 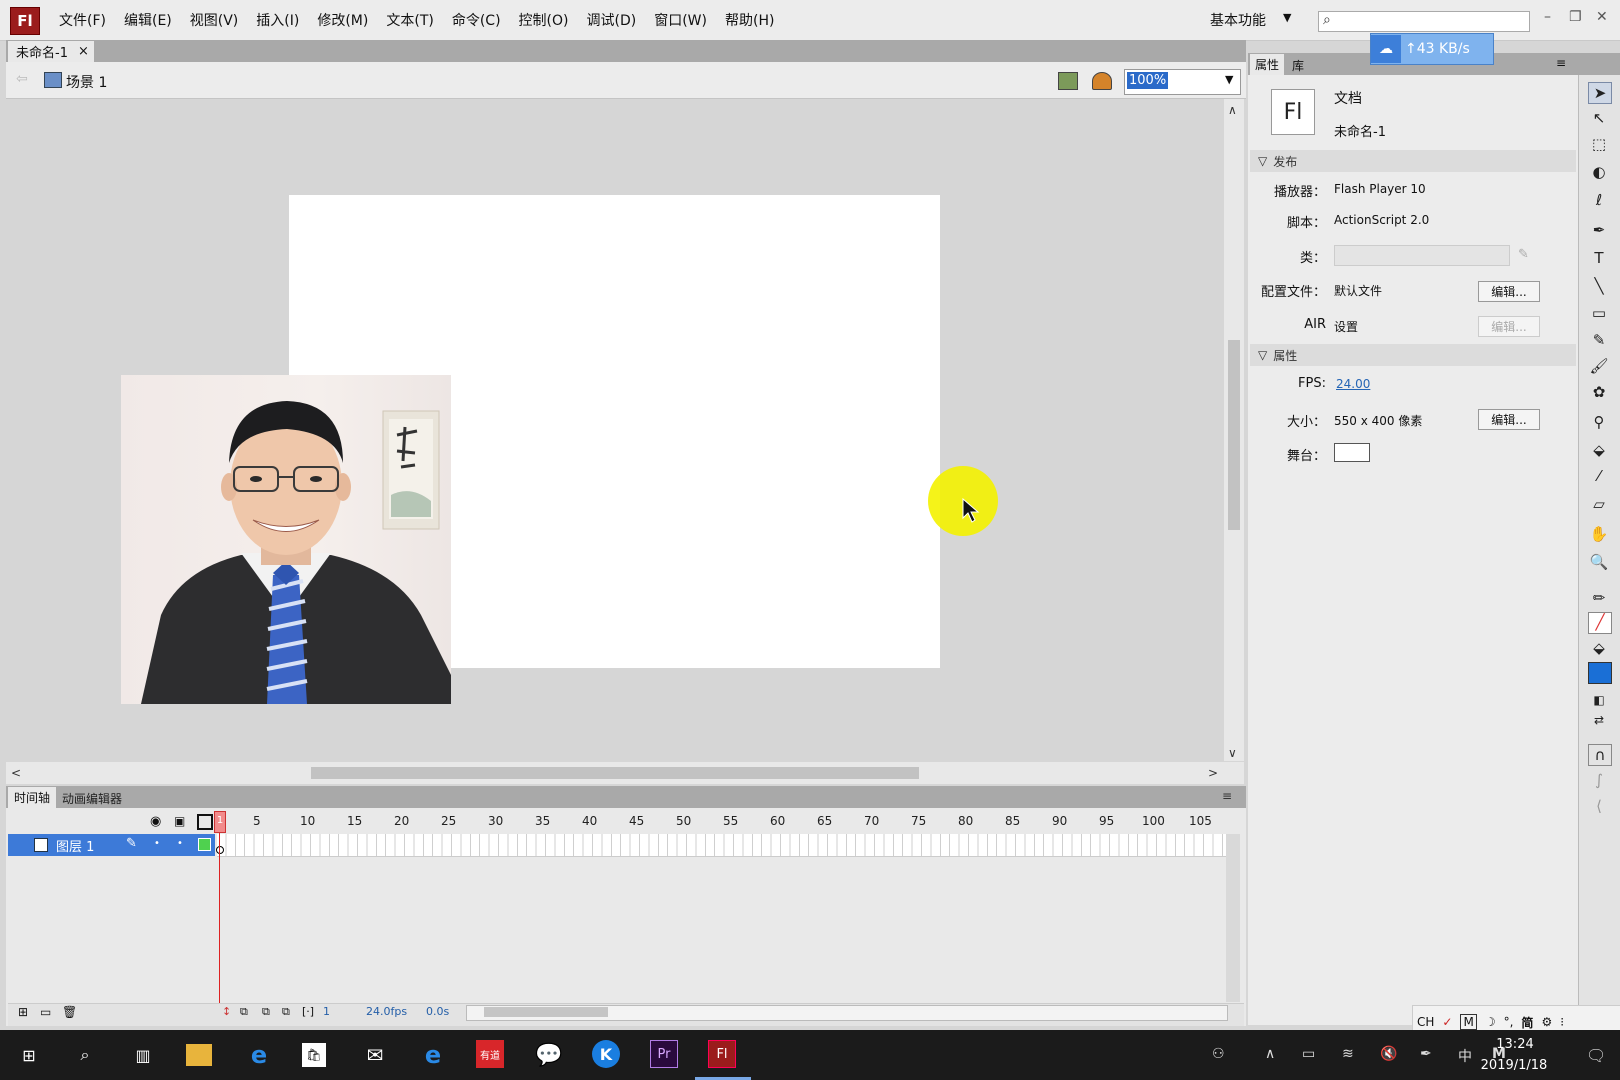 What do you see at coordinates (29, 1055) in the screenshot?
I see `windows-start-icon: ⊞` at bounding box center [29, 1055].